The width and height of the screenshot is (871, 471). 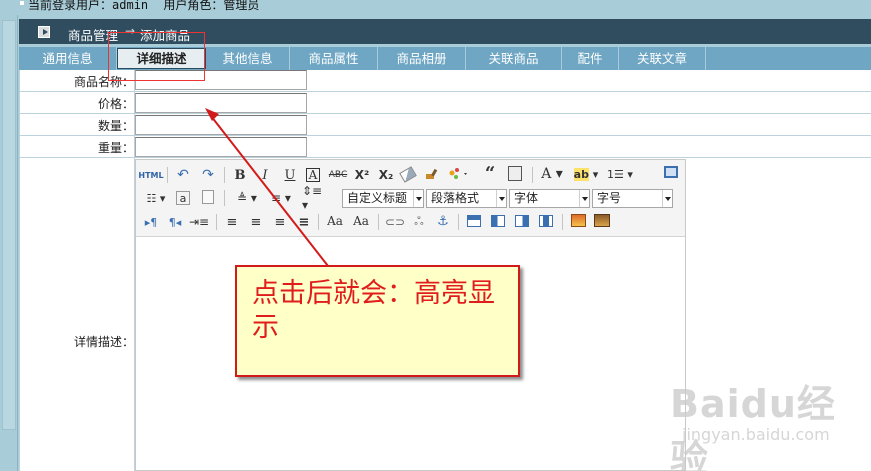 I want to click on watermark-url: jingyan.baidu.com, so click(x=756, y=434).